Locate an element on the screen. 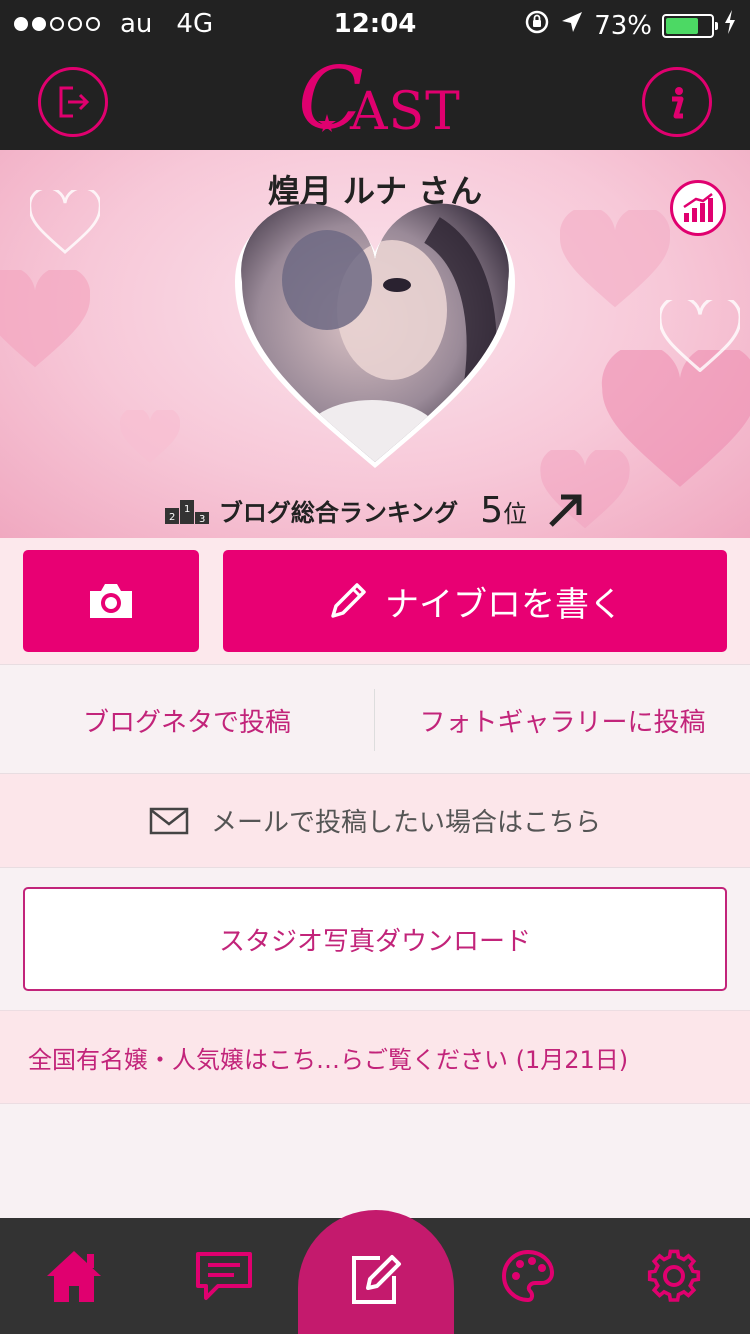 The height and width of the screenshot is (1334, 750). battery-percent: 73% is located at coordinates (623, 25).